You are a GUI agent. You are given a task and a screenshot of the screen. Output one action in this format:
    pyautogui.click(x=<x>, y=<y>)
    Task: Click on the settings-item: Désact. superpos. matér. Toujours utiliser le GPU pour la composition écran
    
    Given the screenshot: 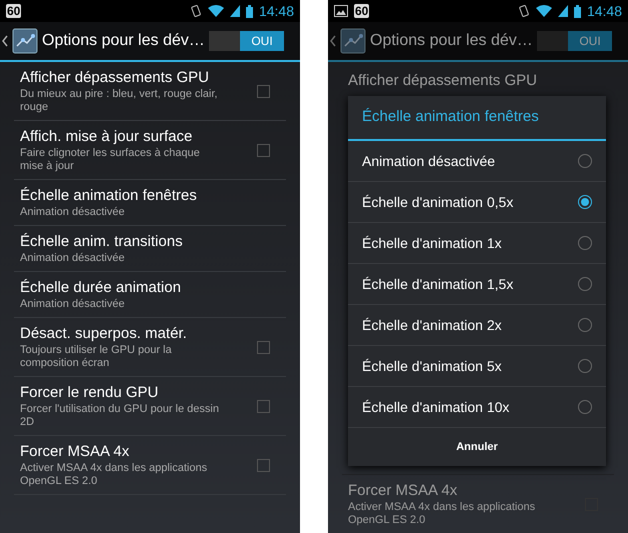 What is the action you would take?
    pyautogui.click(x=150, y=347)
    